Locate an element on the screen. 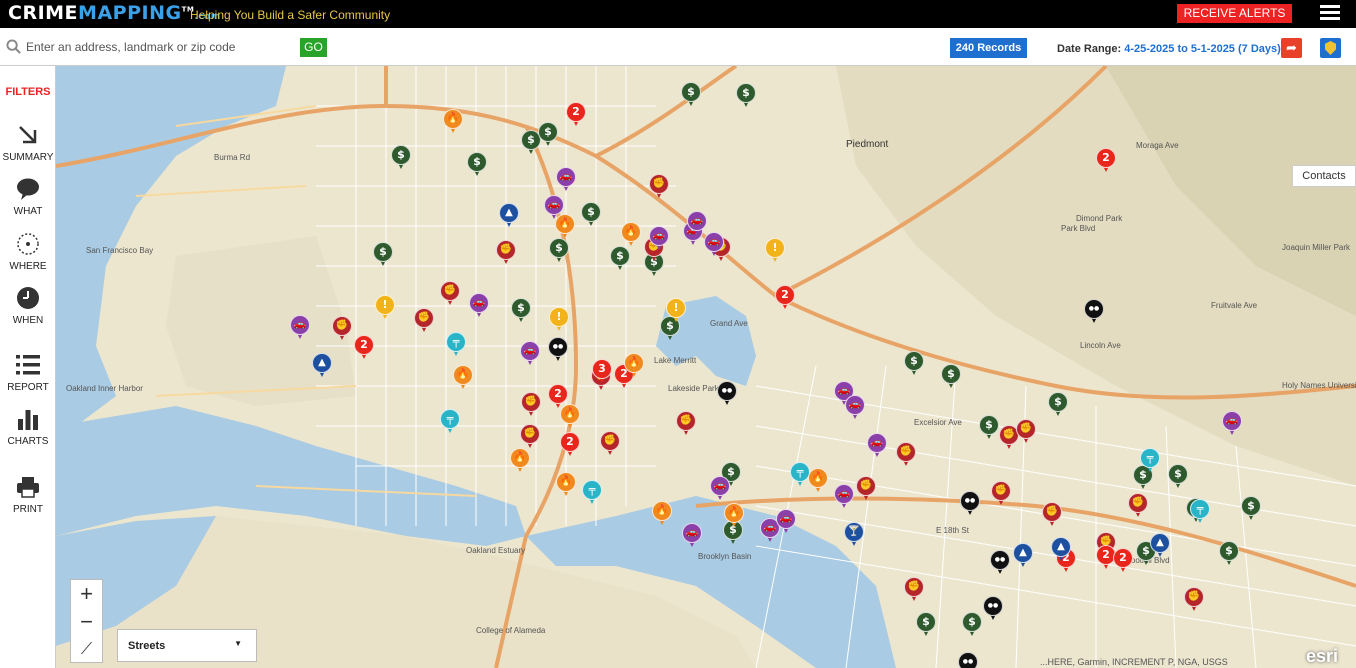 This screenshot has width=1356, height=668. dui-incident-pin: 🍸 is located at coordinates (854, 534).